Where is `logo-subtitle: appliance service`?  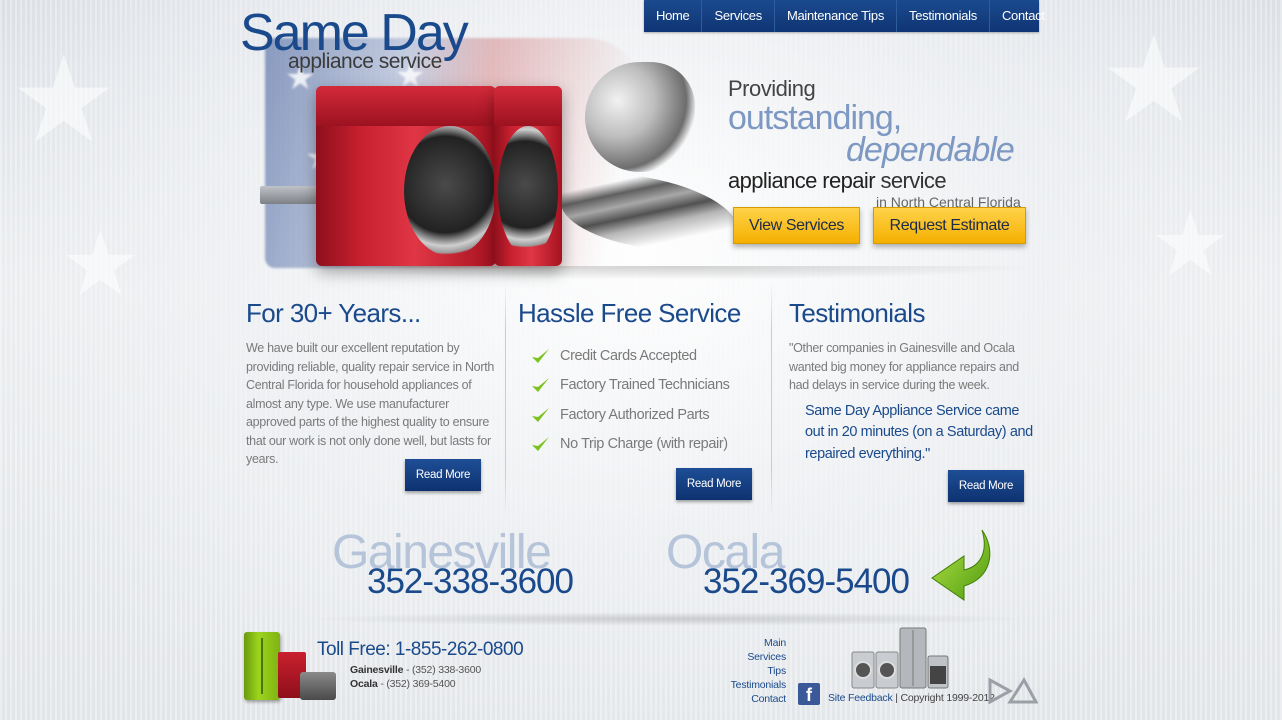 logo-subtitle: appliance service is located at coordinates (365, 61).